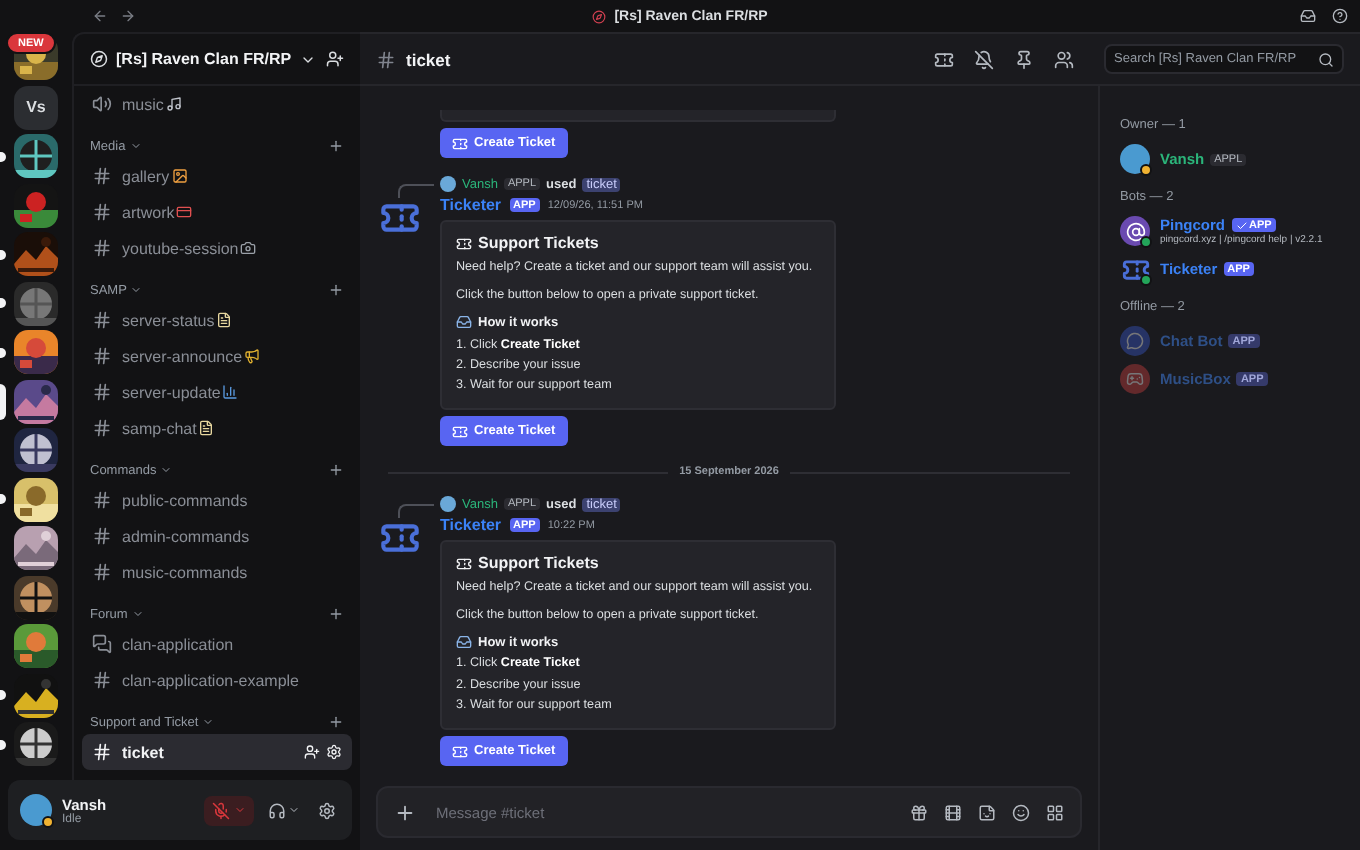 Image resolution: width=1360 pixels, height=850 pixels. I want to click on channel-item: ticket, so click(217, 752).